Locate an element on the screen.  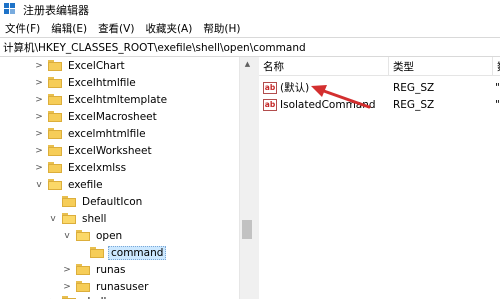
menu-help: 帮助(H) is located at coordinates (222, 28).